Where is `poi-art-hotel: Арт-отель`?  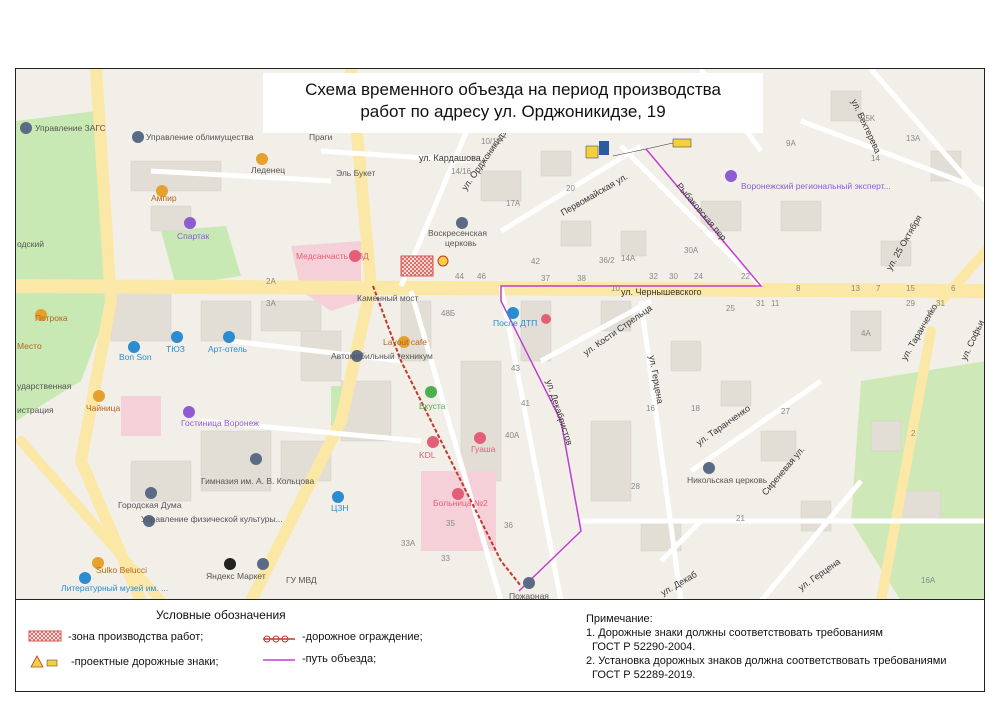
poi-art-hotel: Арт-отель is located at coordinates (228, 349).